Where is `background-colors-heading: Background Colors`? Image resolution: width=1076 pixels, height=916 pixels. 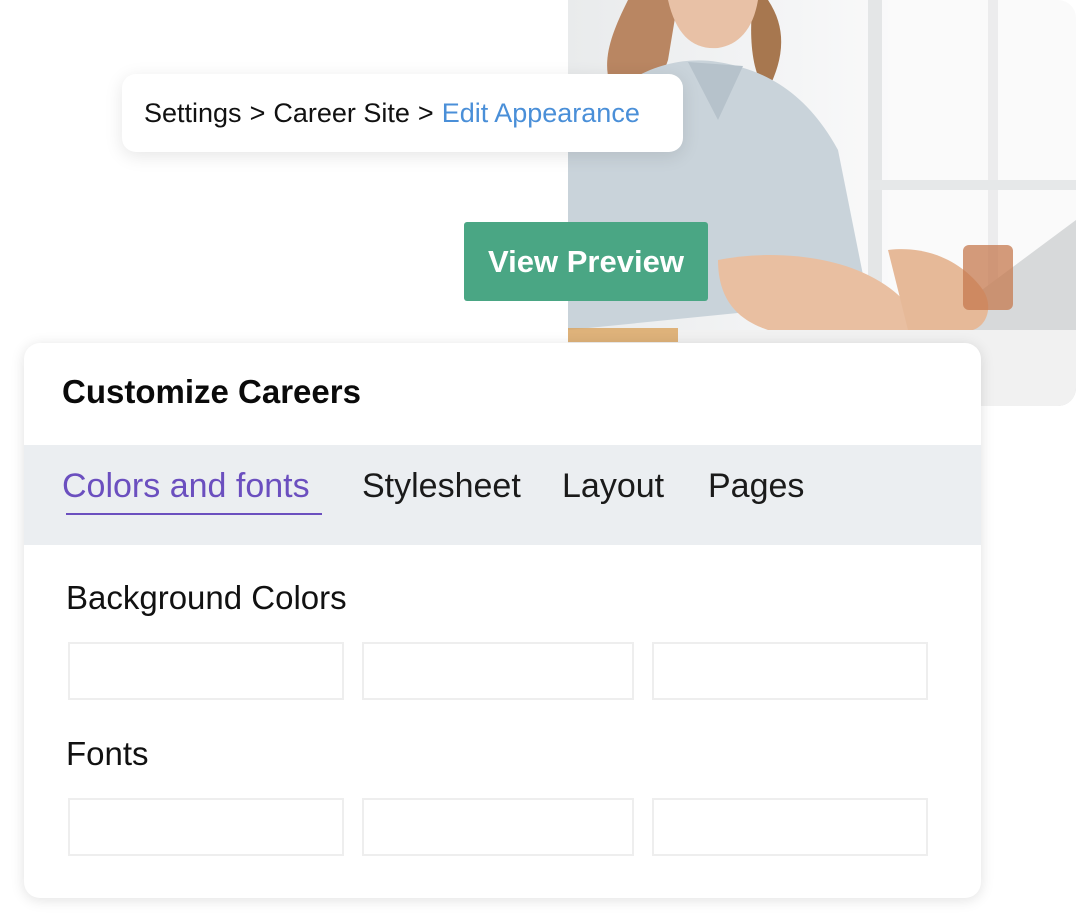
background-colors-heading: Background Colors is located at coordinates (206, 597).